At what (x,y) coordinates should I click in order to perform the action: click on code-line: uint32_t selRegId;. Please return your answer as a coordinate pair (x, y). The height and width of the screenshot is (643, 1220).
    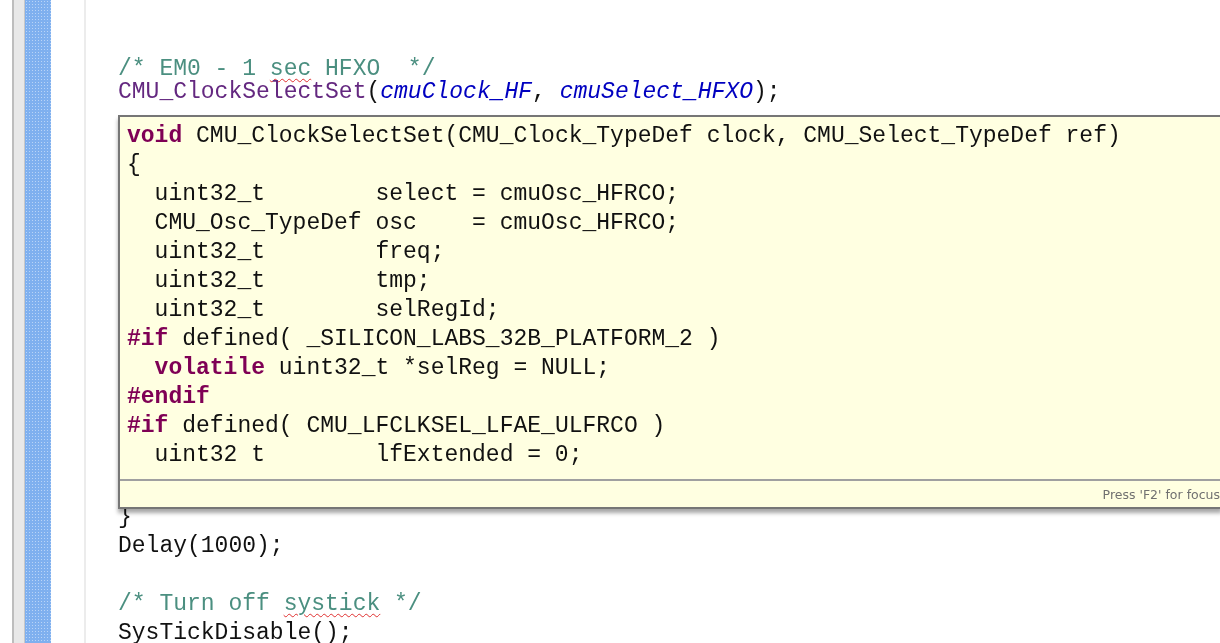
    Looking at the image, I should click on (327, 310).